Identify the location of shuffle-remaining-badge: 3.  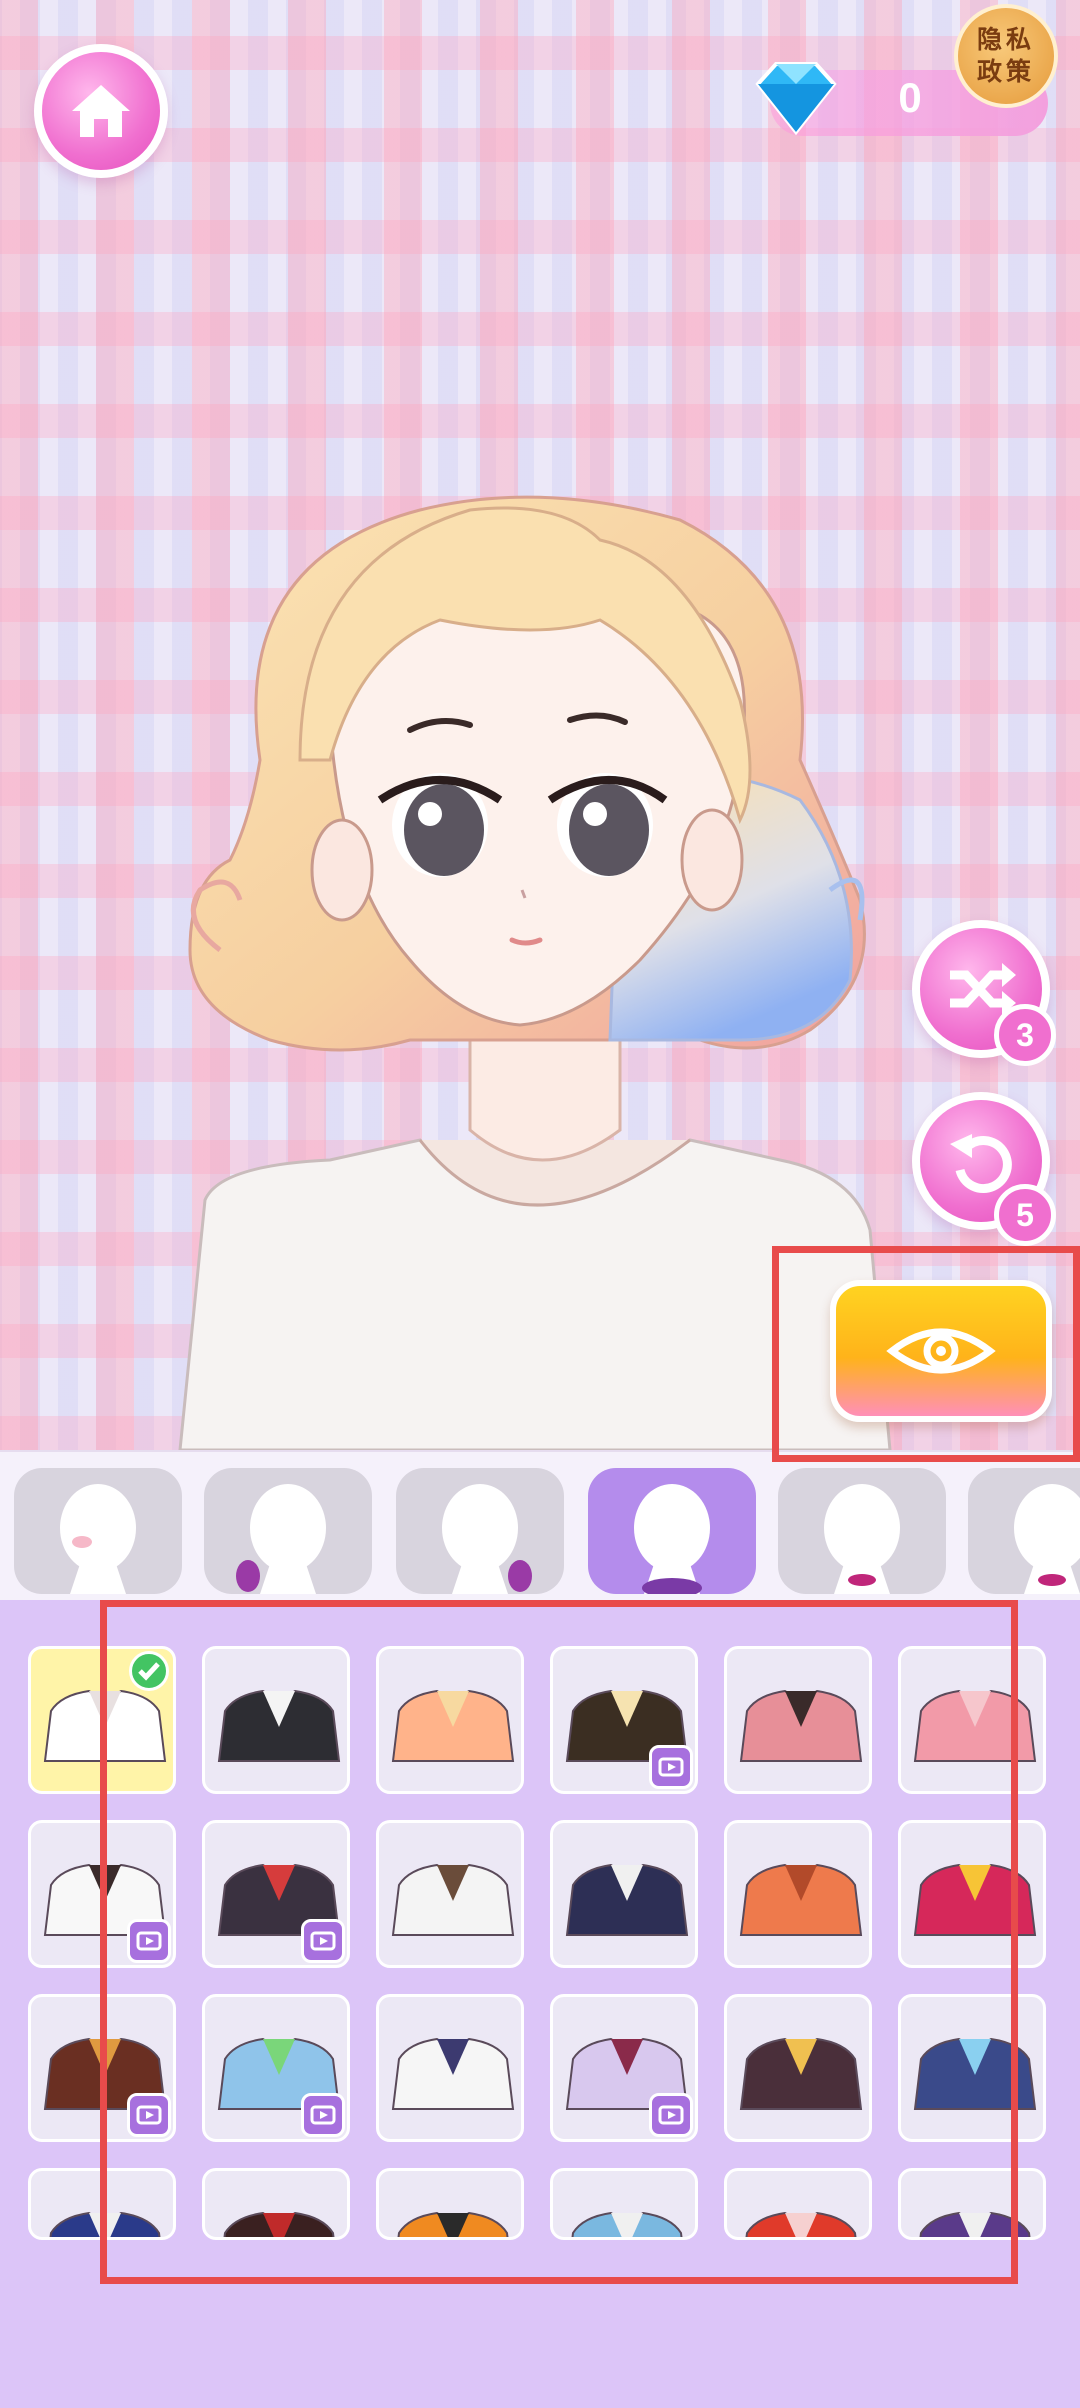
(1025, 1035).